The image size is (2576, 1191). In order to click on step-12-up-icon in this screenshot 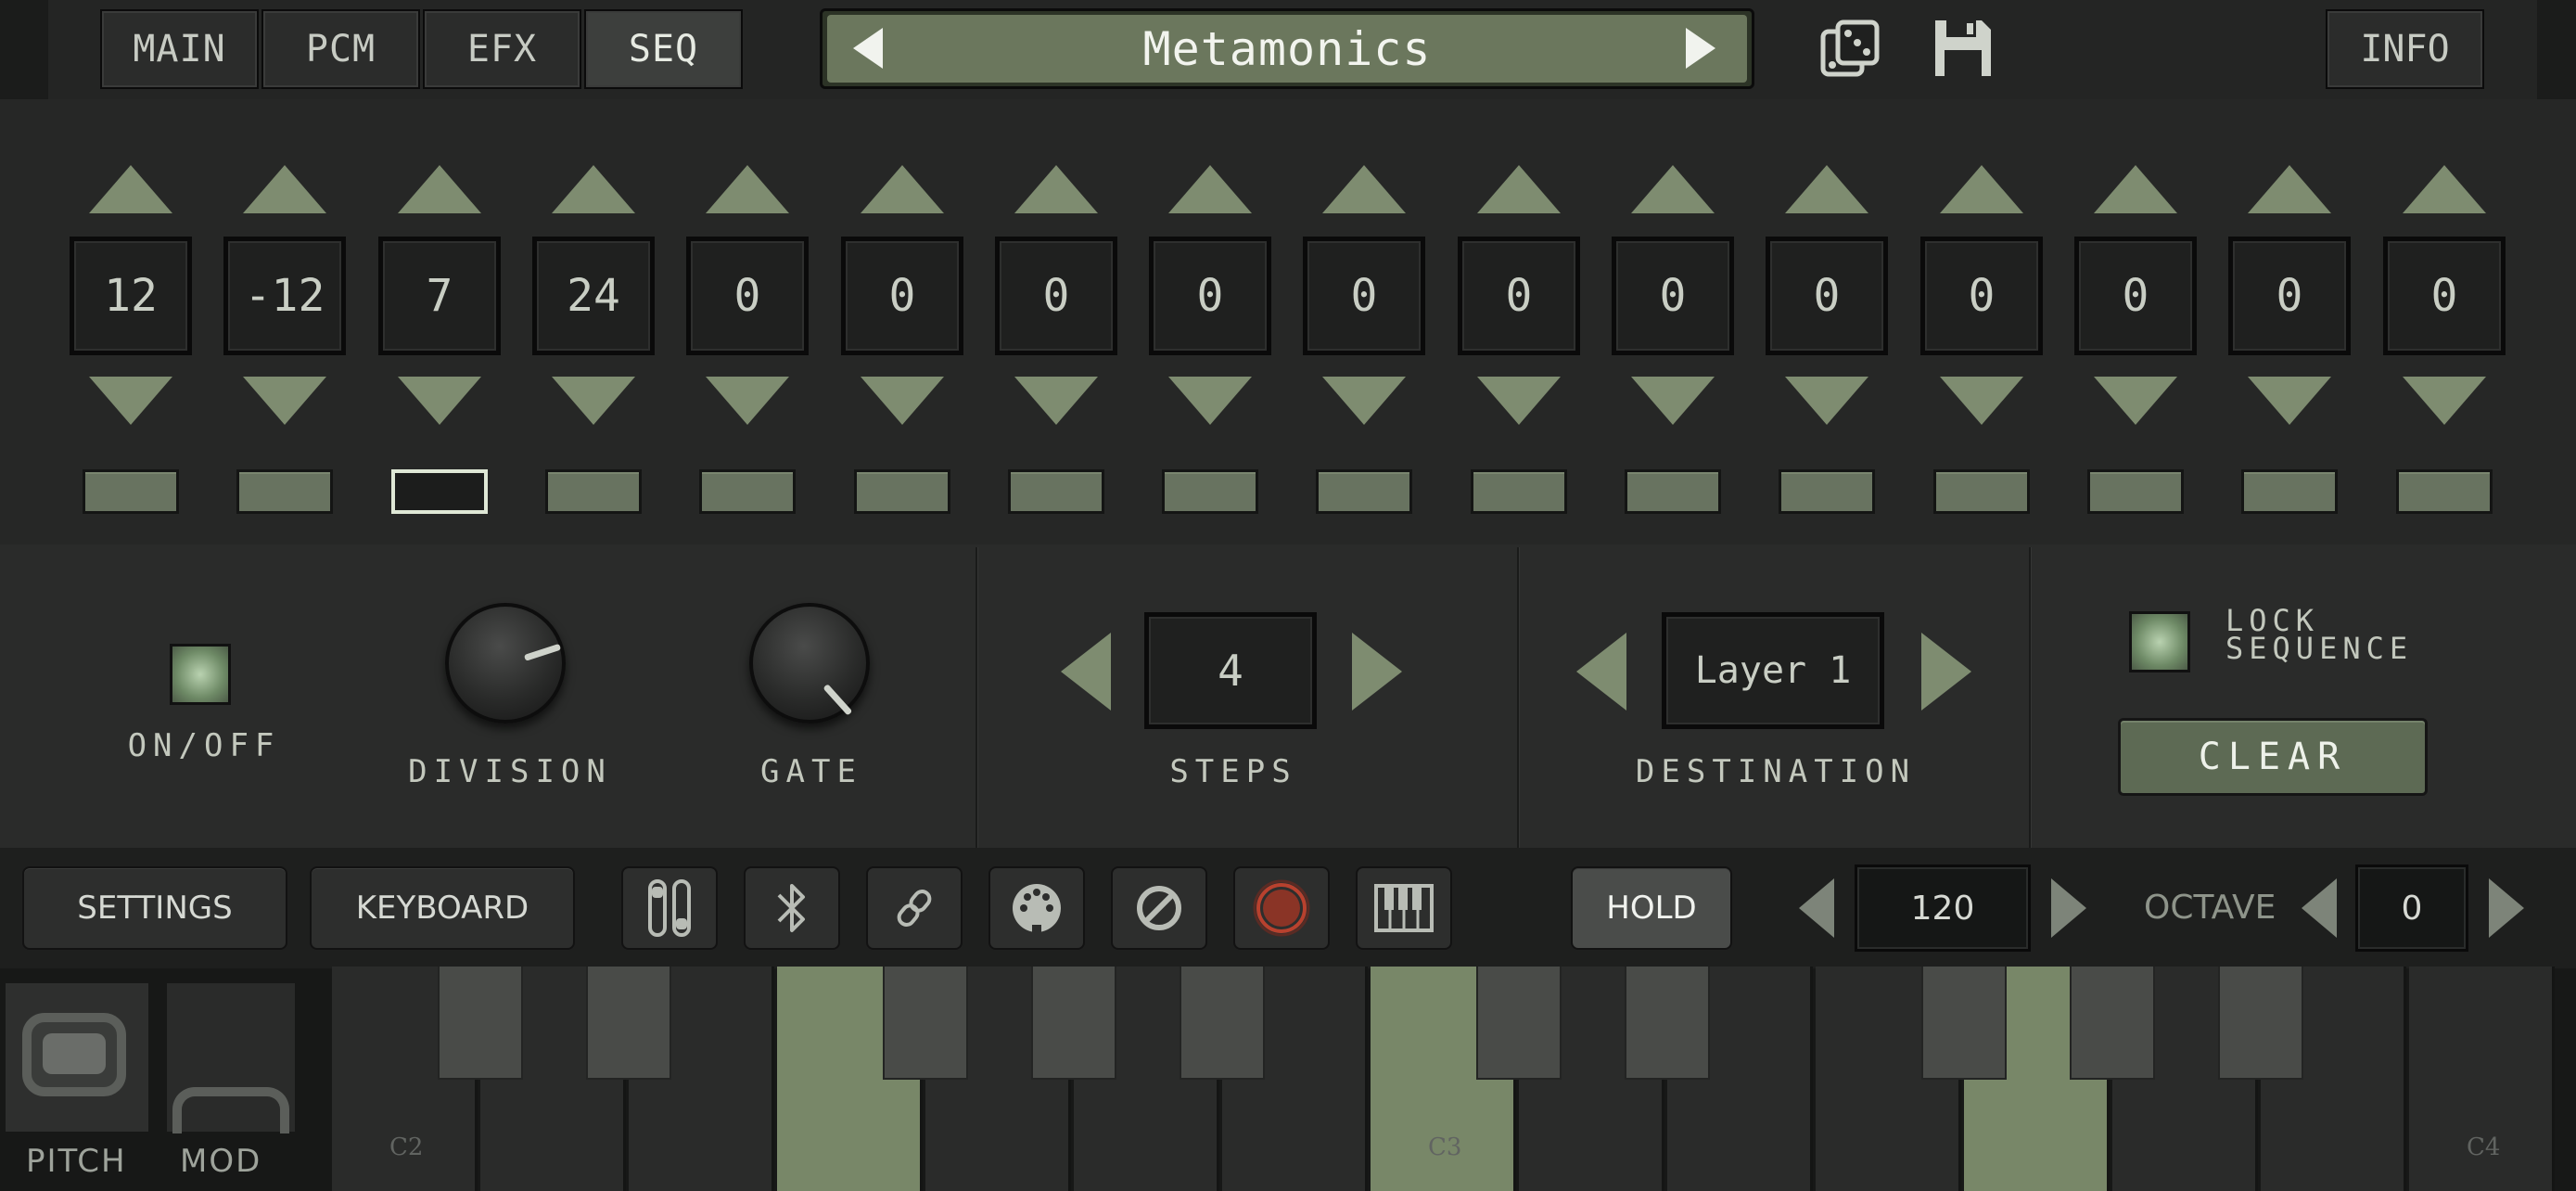, I will do `click(1826, 189)`.